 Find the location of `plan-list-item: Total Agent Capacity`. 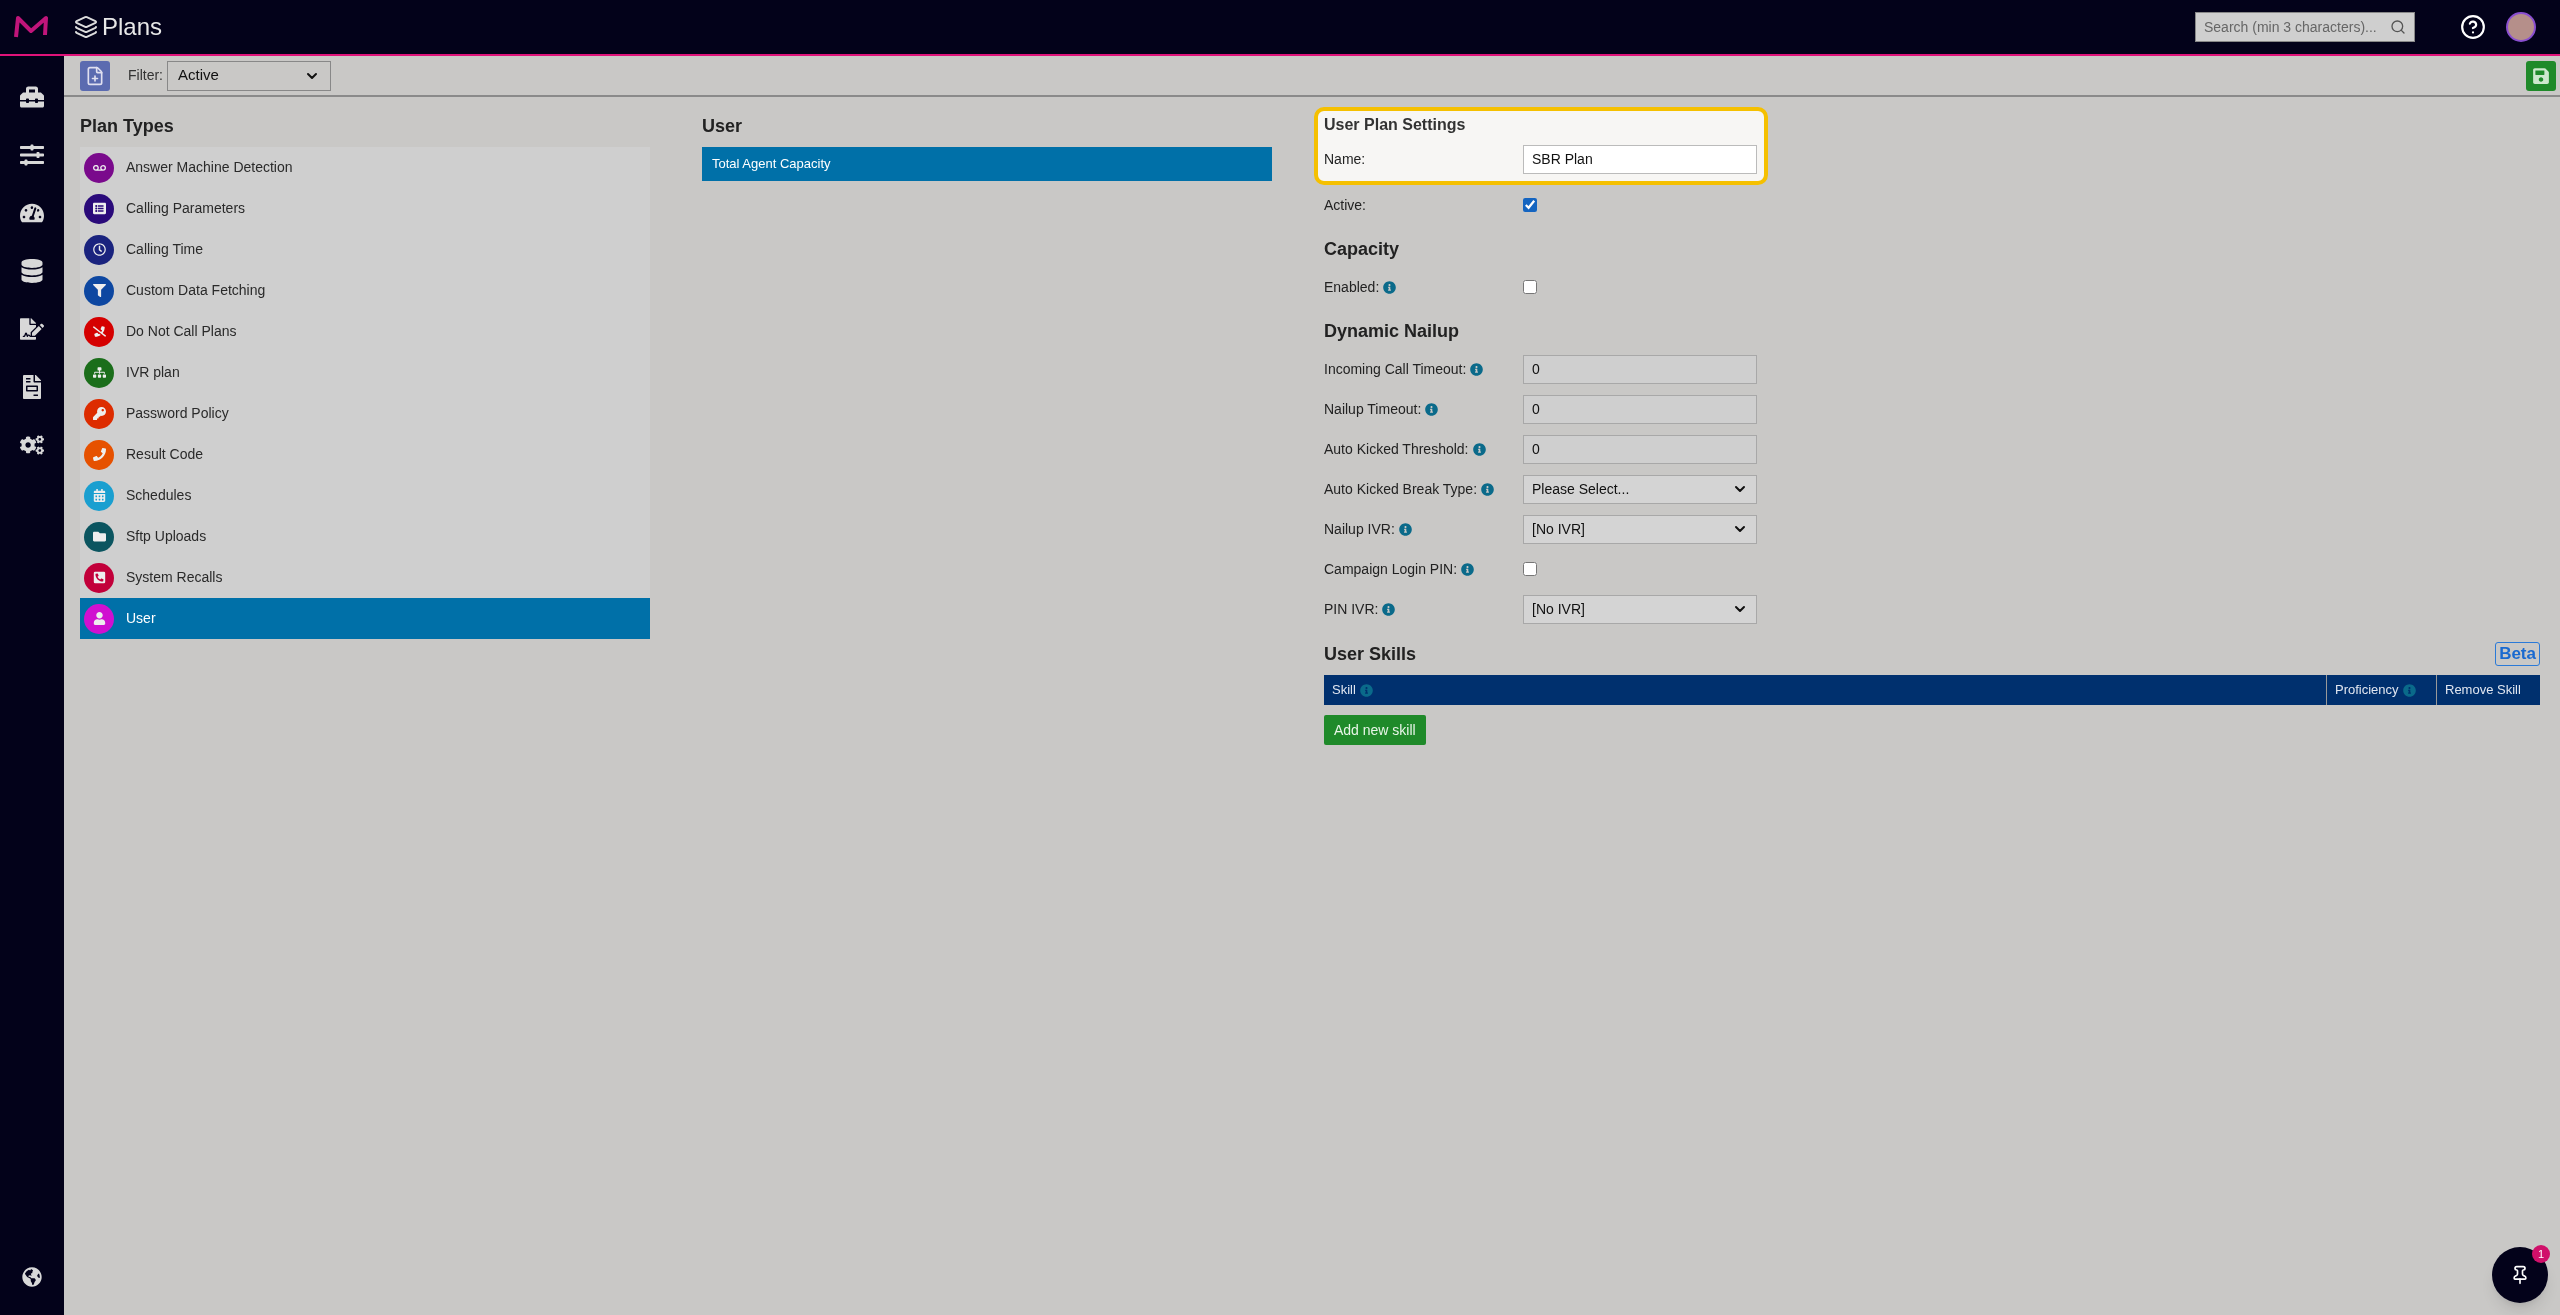

plan-list-item: Total Agent Capacity is located at coordinates (987, 164).